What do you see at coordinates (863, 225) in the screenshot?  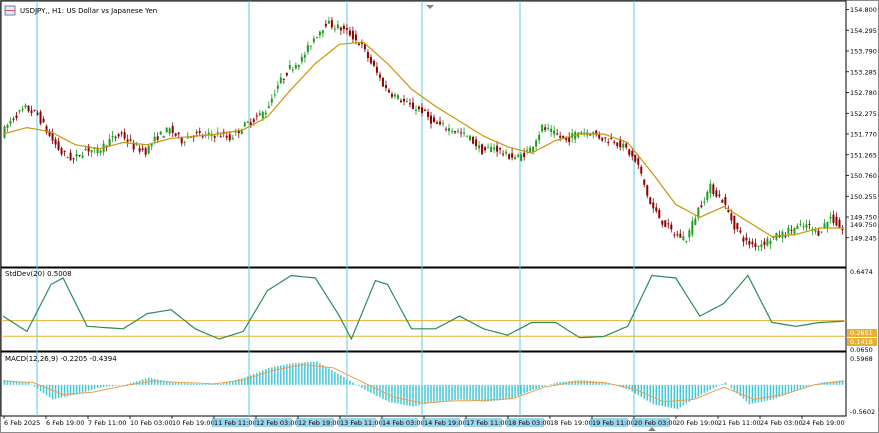 I see `current-price-label: 149.750` at bounding box center [863, 225].